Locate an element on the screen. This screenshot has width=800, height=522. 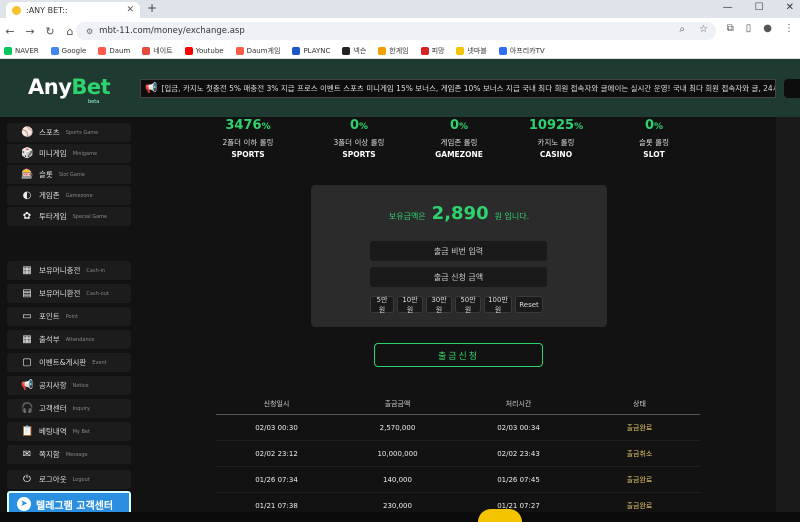
sidebar-item: 🎲 미니게임 Minigame is located at coordinates (69, 153).